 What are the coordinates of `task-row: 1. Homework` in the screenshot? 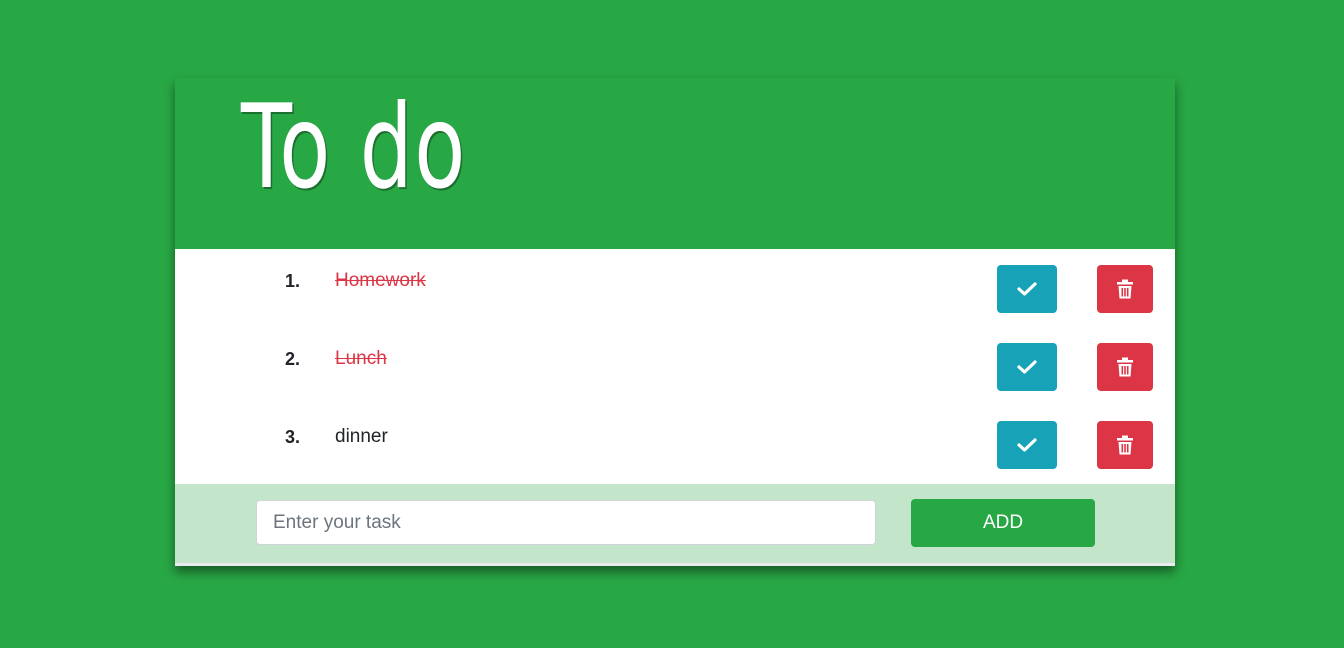 It's located at (675, 288).